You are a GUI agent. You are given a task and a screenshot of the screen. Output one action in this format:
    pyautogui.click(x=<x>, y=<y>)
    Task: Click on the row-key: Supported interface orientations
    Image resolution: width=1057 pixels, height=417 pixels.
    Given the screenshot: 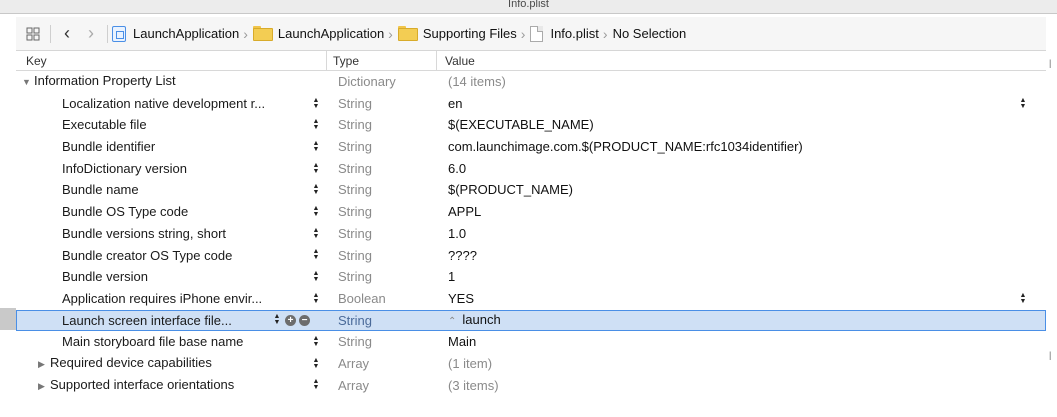 What is the action you would take?
    pyautogui.click(x=142, y=384)
    